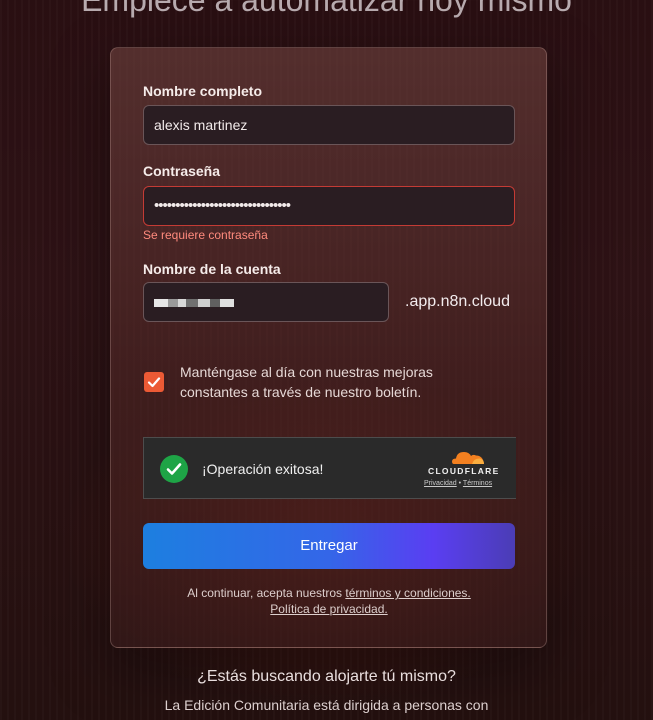  I want to click on captcha-privacy-link: Privacidad, so click(440, 483).